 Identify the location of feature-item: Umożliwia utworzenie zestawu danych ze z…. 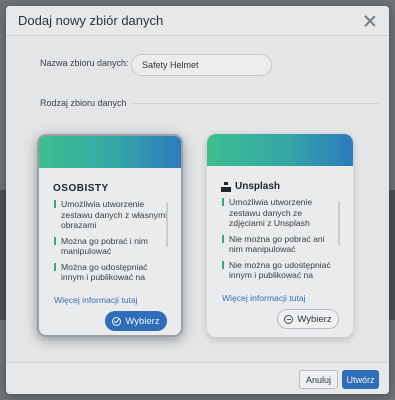
(281, 213).